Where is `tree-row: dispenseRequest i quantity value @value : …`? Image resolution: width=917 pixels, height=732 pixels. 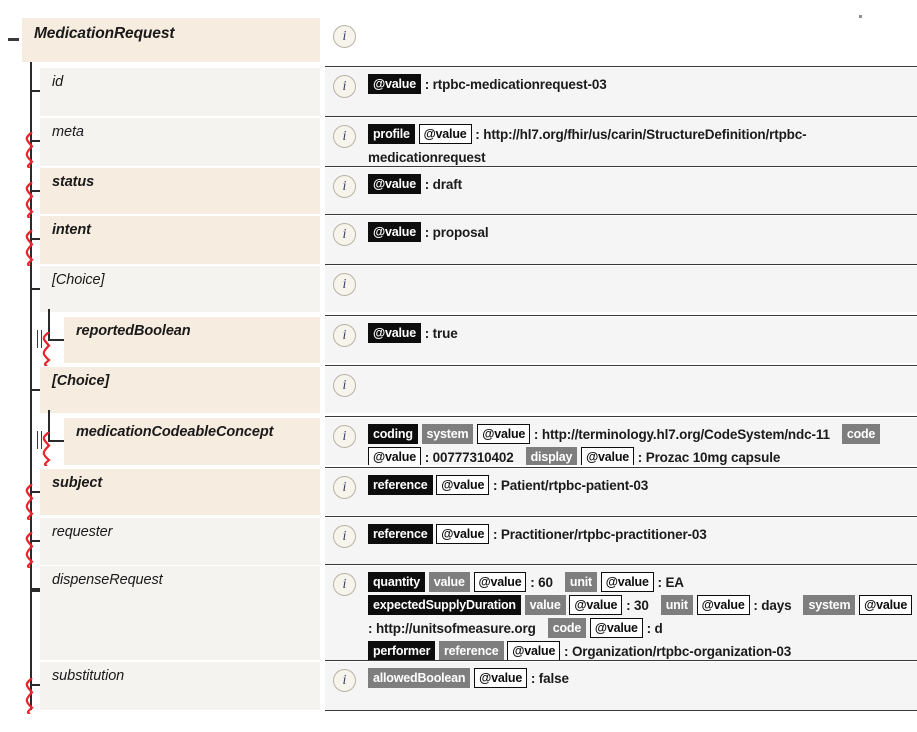
tree-row: dispenseRequest i quantity value @value : … is located at coordinates (458, 613).